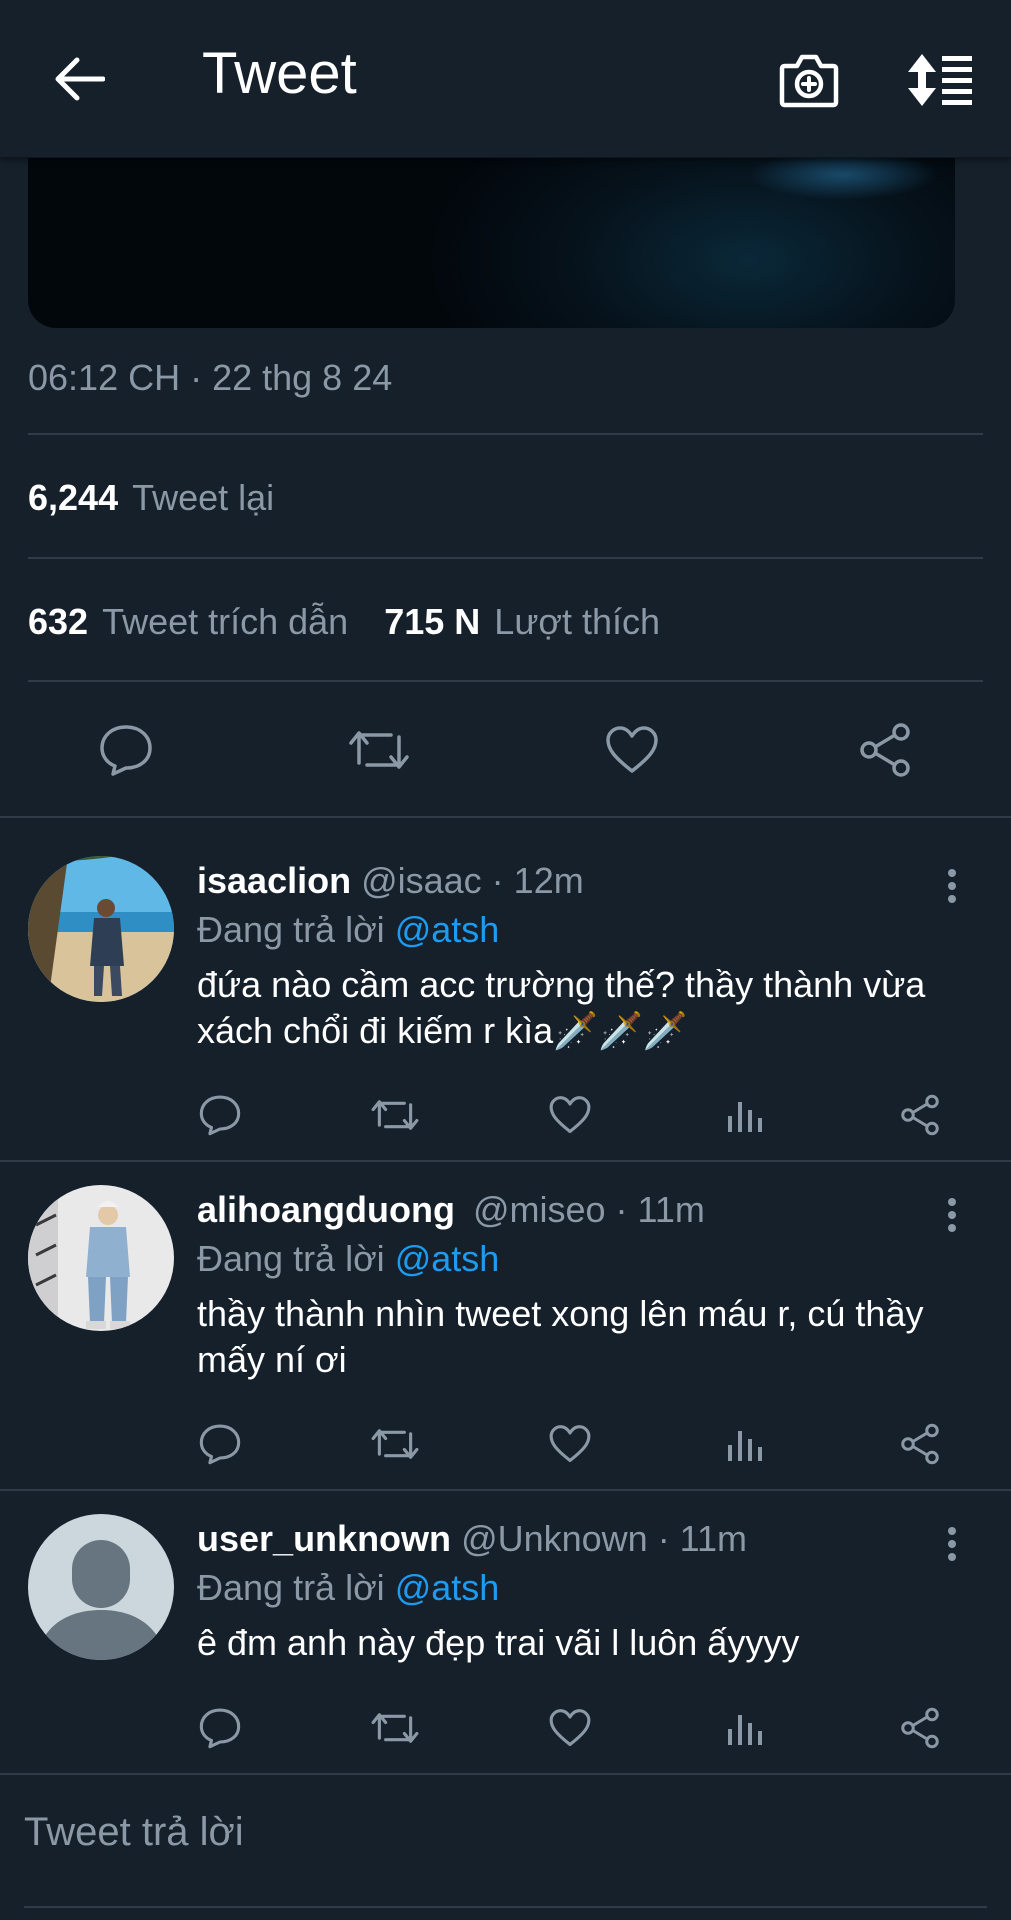 The image size is (1011, 1920). I want to click on quotes-label: Tweet trích dẫn, so click(225, 622).